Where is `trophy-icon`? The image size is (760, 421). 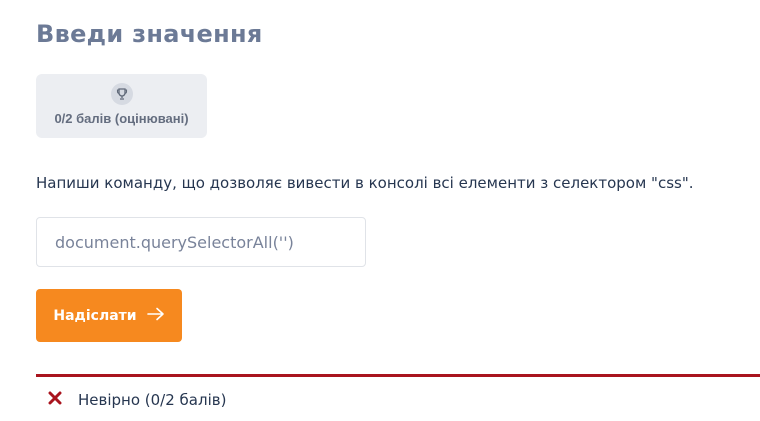 trophy-icon is located at coordinates (122, 94).